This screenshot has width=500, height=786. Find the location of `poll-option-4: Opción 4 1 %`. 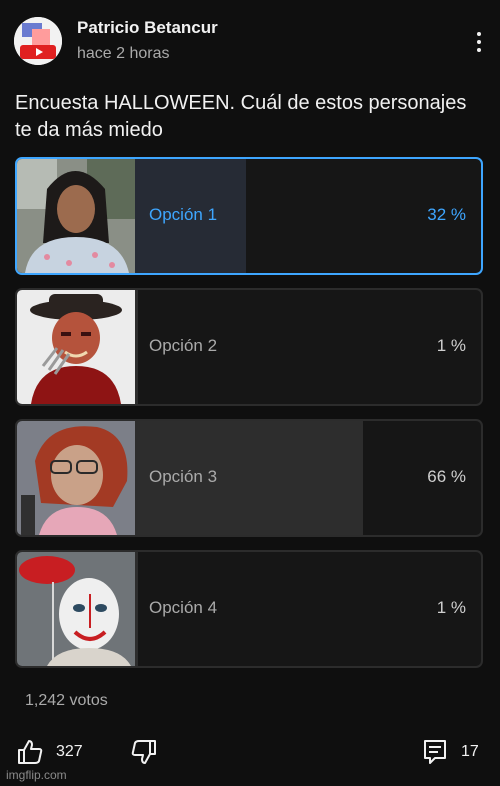

poll-option-4: Opción 4 1 % is located at coordinates (249, 609).